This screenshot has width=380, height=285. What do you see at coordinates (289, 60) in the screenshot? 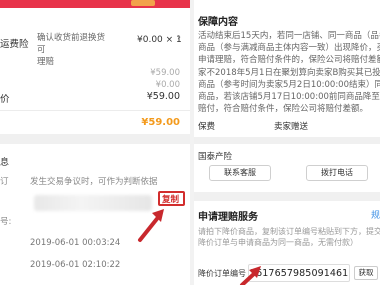
I see `coverage-line: 申请理赔，符合赔付条件的，保险公司将赔付差额。` at bounding box center [289, 60].